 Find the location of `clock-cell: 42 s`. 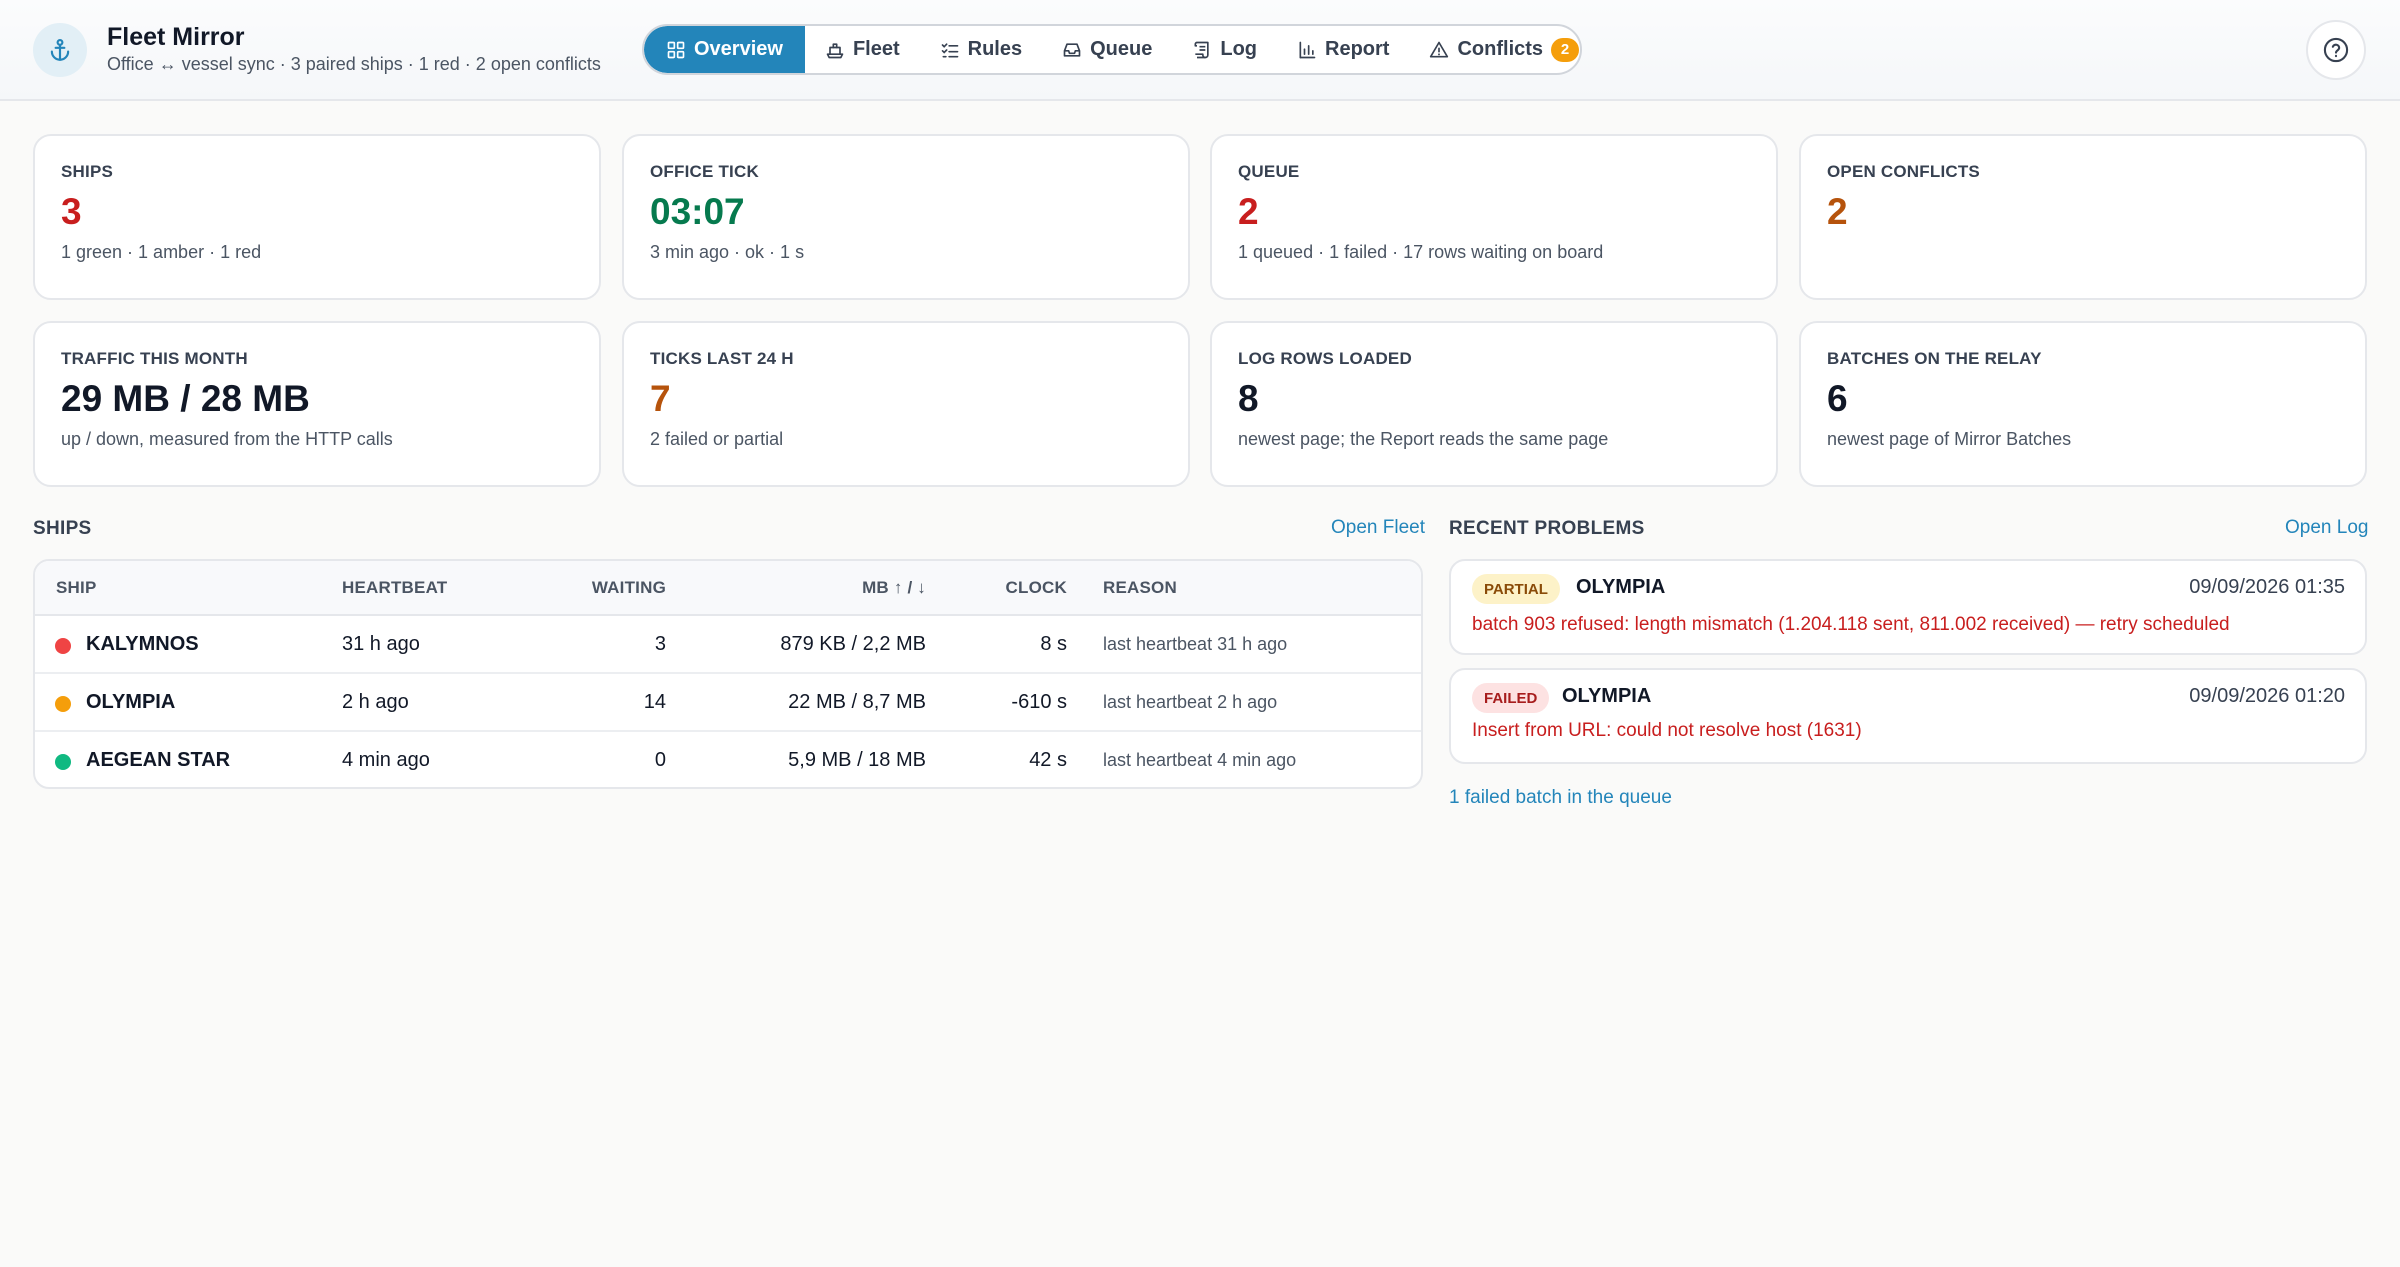

clock-cell: 42 s is located at coordinates (1048, 760).